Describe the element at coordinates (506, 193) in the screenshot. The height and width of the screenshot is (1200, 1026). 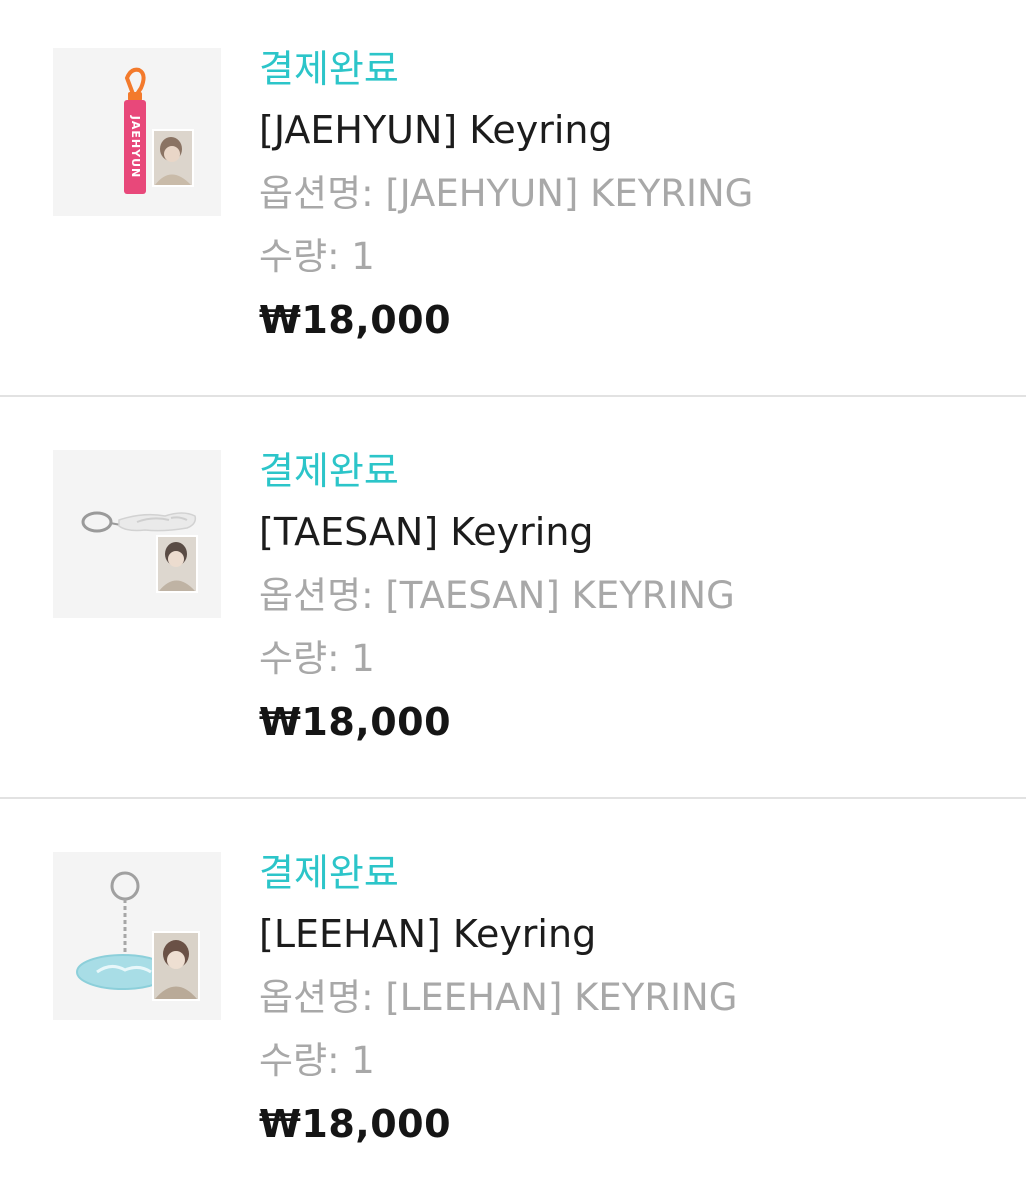
I see `option-name: 옵션명: [JAEHYUN] KEYRING` at that location.